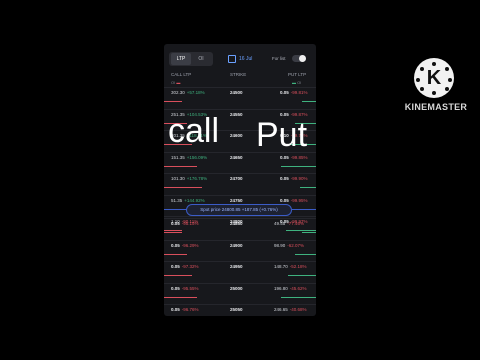 The image size is (480, 360). Describe the element at coordinates (178, 178) in the screenshot. I see `call-ltp-value: 101.30` at that location.